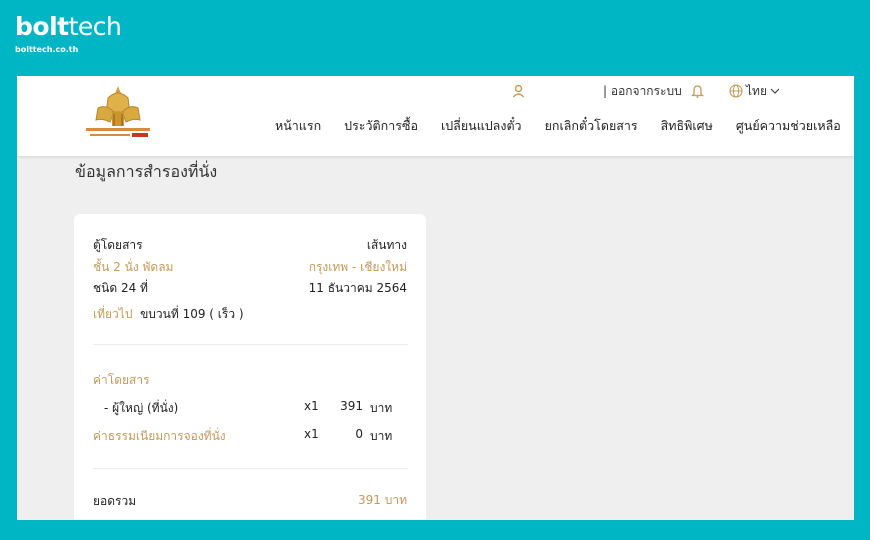  I want to click on nav-home: หน้าแรก, so click(298, 126).